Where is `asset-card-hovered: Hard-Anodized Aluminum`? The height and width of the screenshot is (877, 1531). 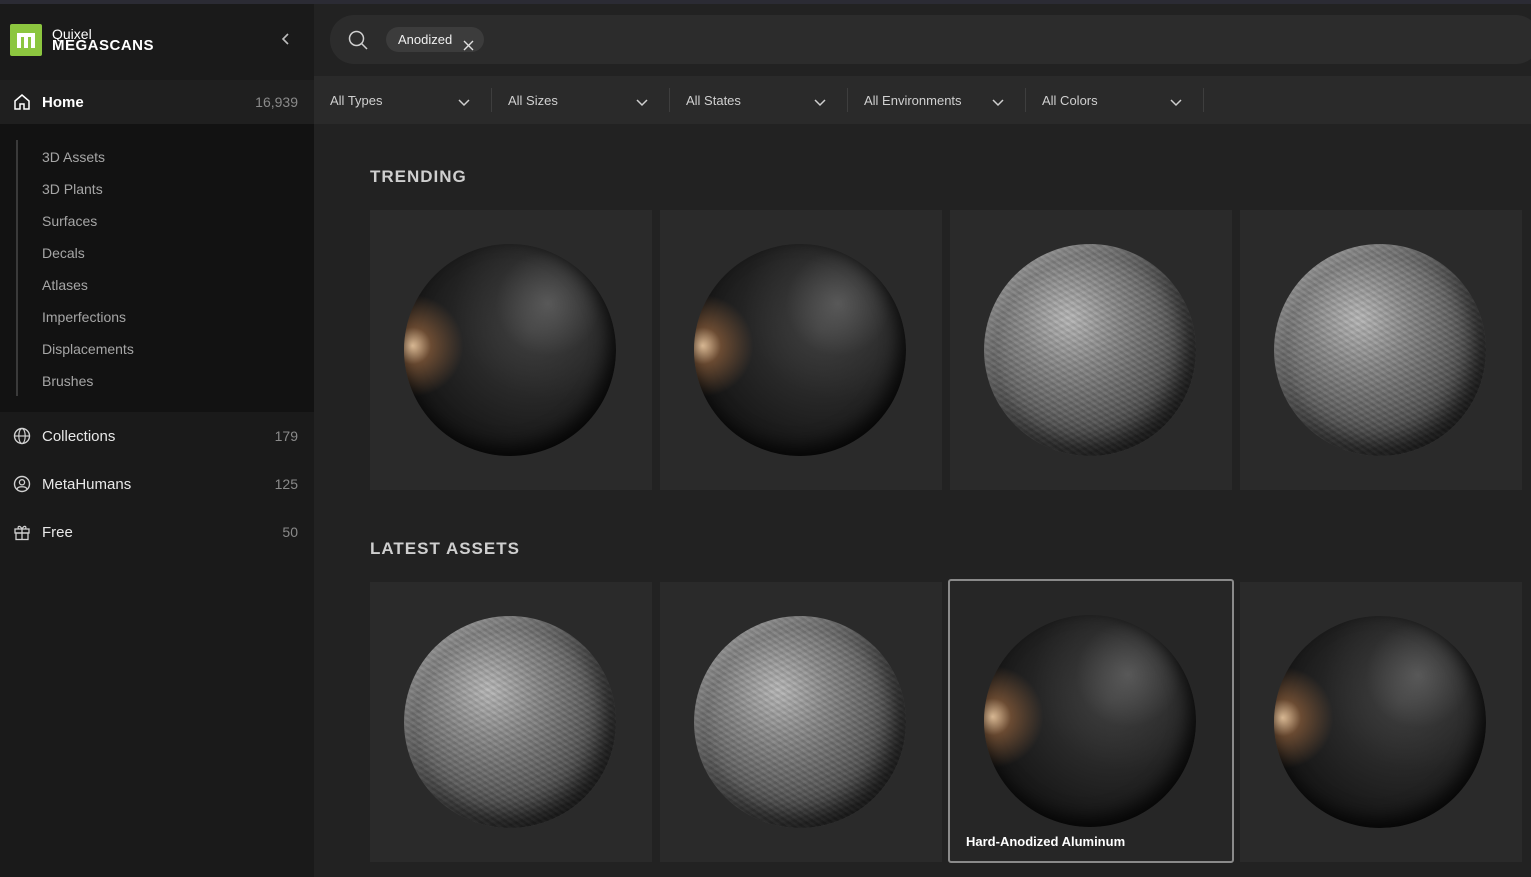 asset-card-hovered: Hard-Anodized Aluminum is located at coordinates (1091, 721).